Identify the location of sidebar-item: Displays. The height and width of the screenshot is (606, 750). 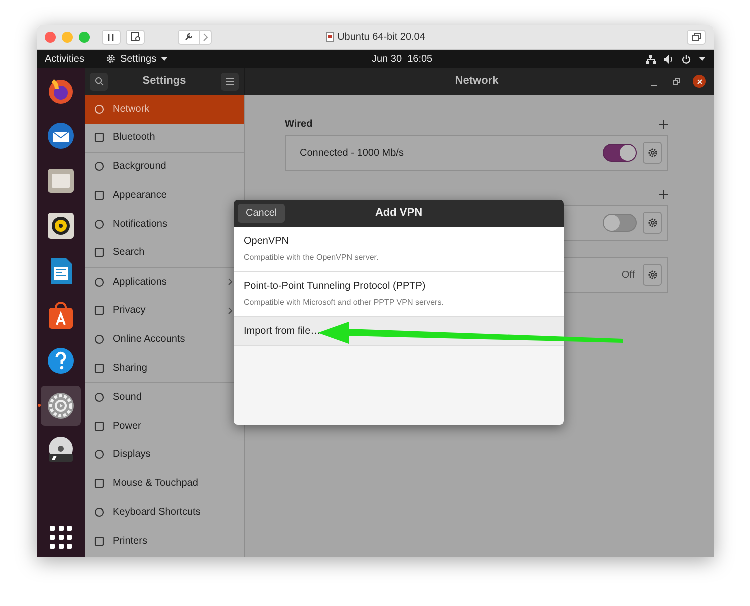
(164, 455).